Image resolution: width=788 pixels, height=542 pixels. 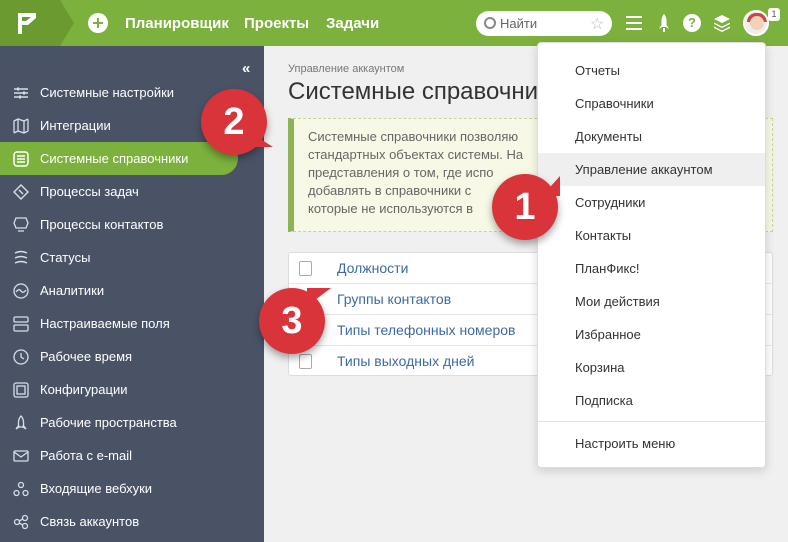 I want to click on menu-item-label: Мои действия, so click(x=617, y=301).